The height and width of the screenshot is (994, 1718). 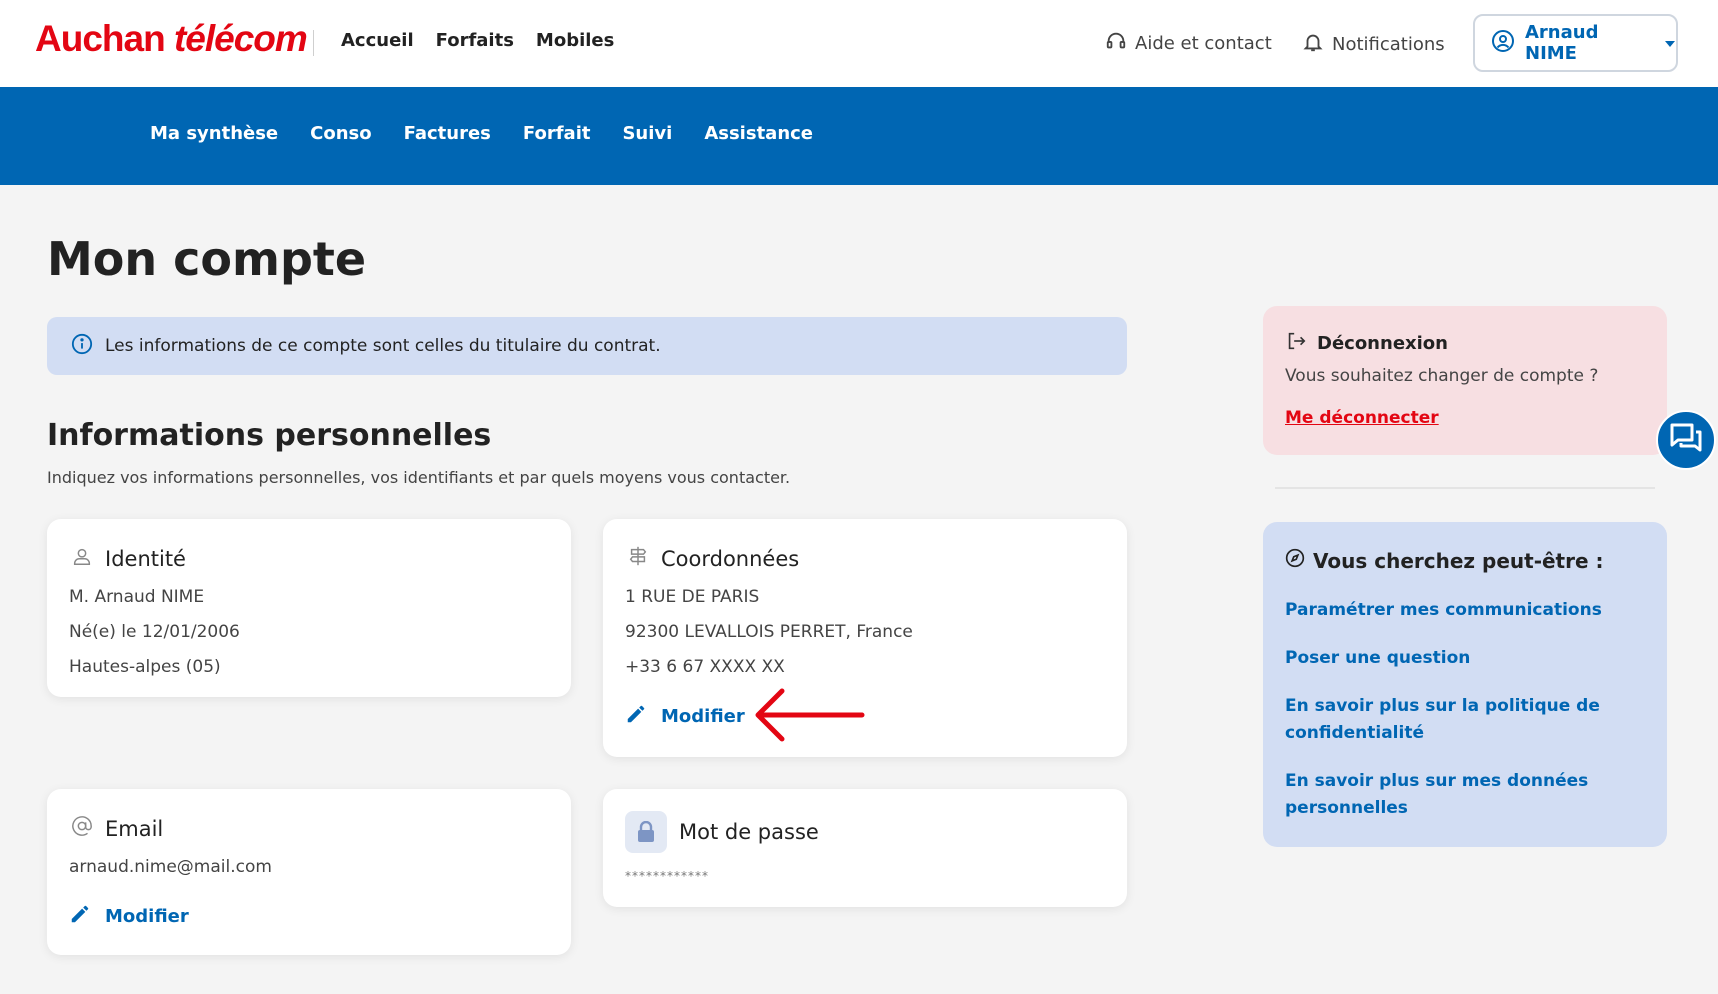 I want to click on info-icon, so click(x=82, y=346).